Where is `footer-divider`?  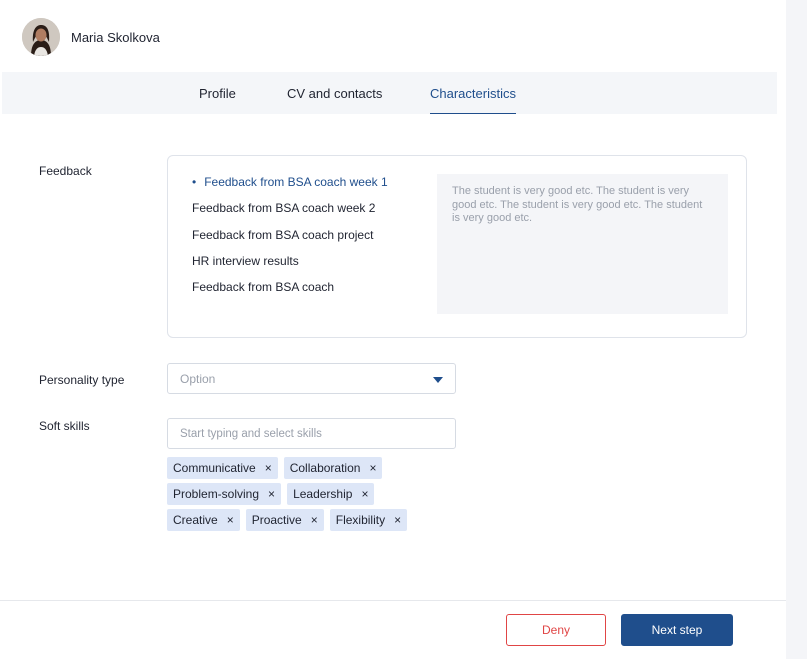
footer-divider is located at coordinates (393, 600).